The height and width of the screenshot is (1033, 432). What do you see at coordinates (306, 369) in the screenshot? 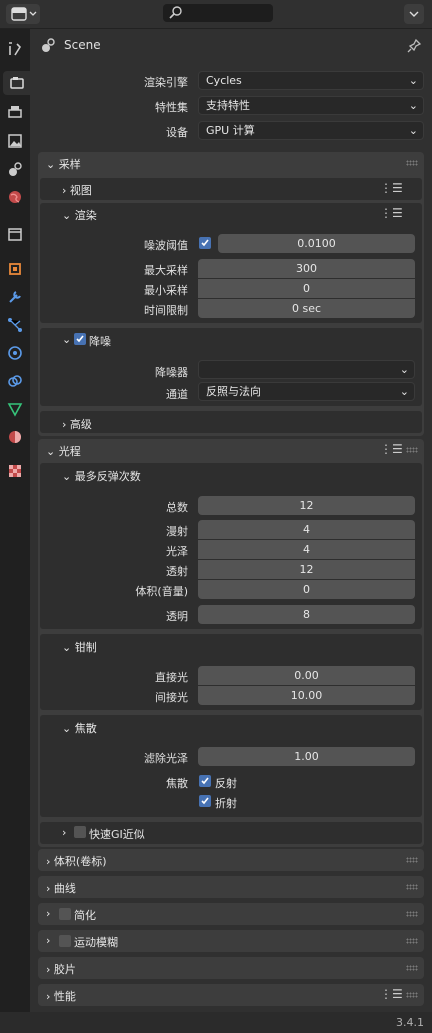
I see `denoiser-dropdown: ⌄` at bounding box center [306, 369].